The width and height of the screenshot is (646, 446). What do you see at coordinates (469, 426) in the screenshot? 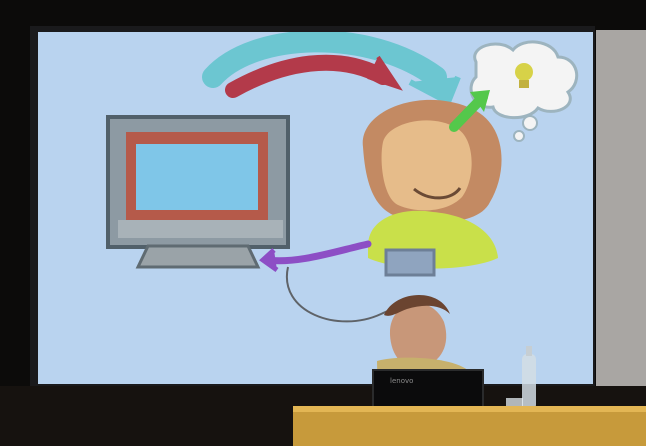
I see `podium` at bounding box center [469, 426].